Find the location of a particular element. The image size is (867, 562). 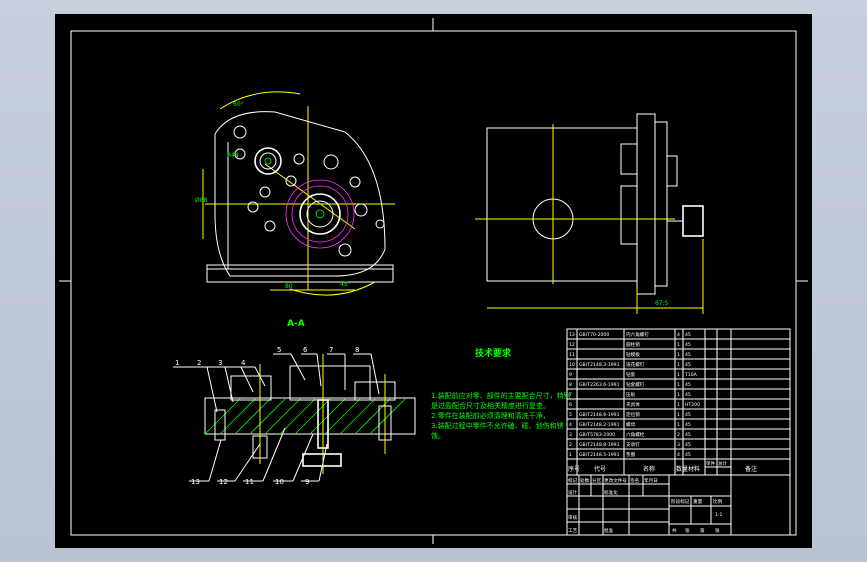

tb-total: 共 is located at coordinates (674, 530).